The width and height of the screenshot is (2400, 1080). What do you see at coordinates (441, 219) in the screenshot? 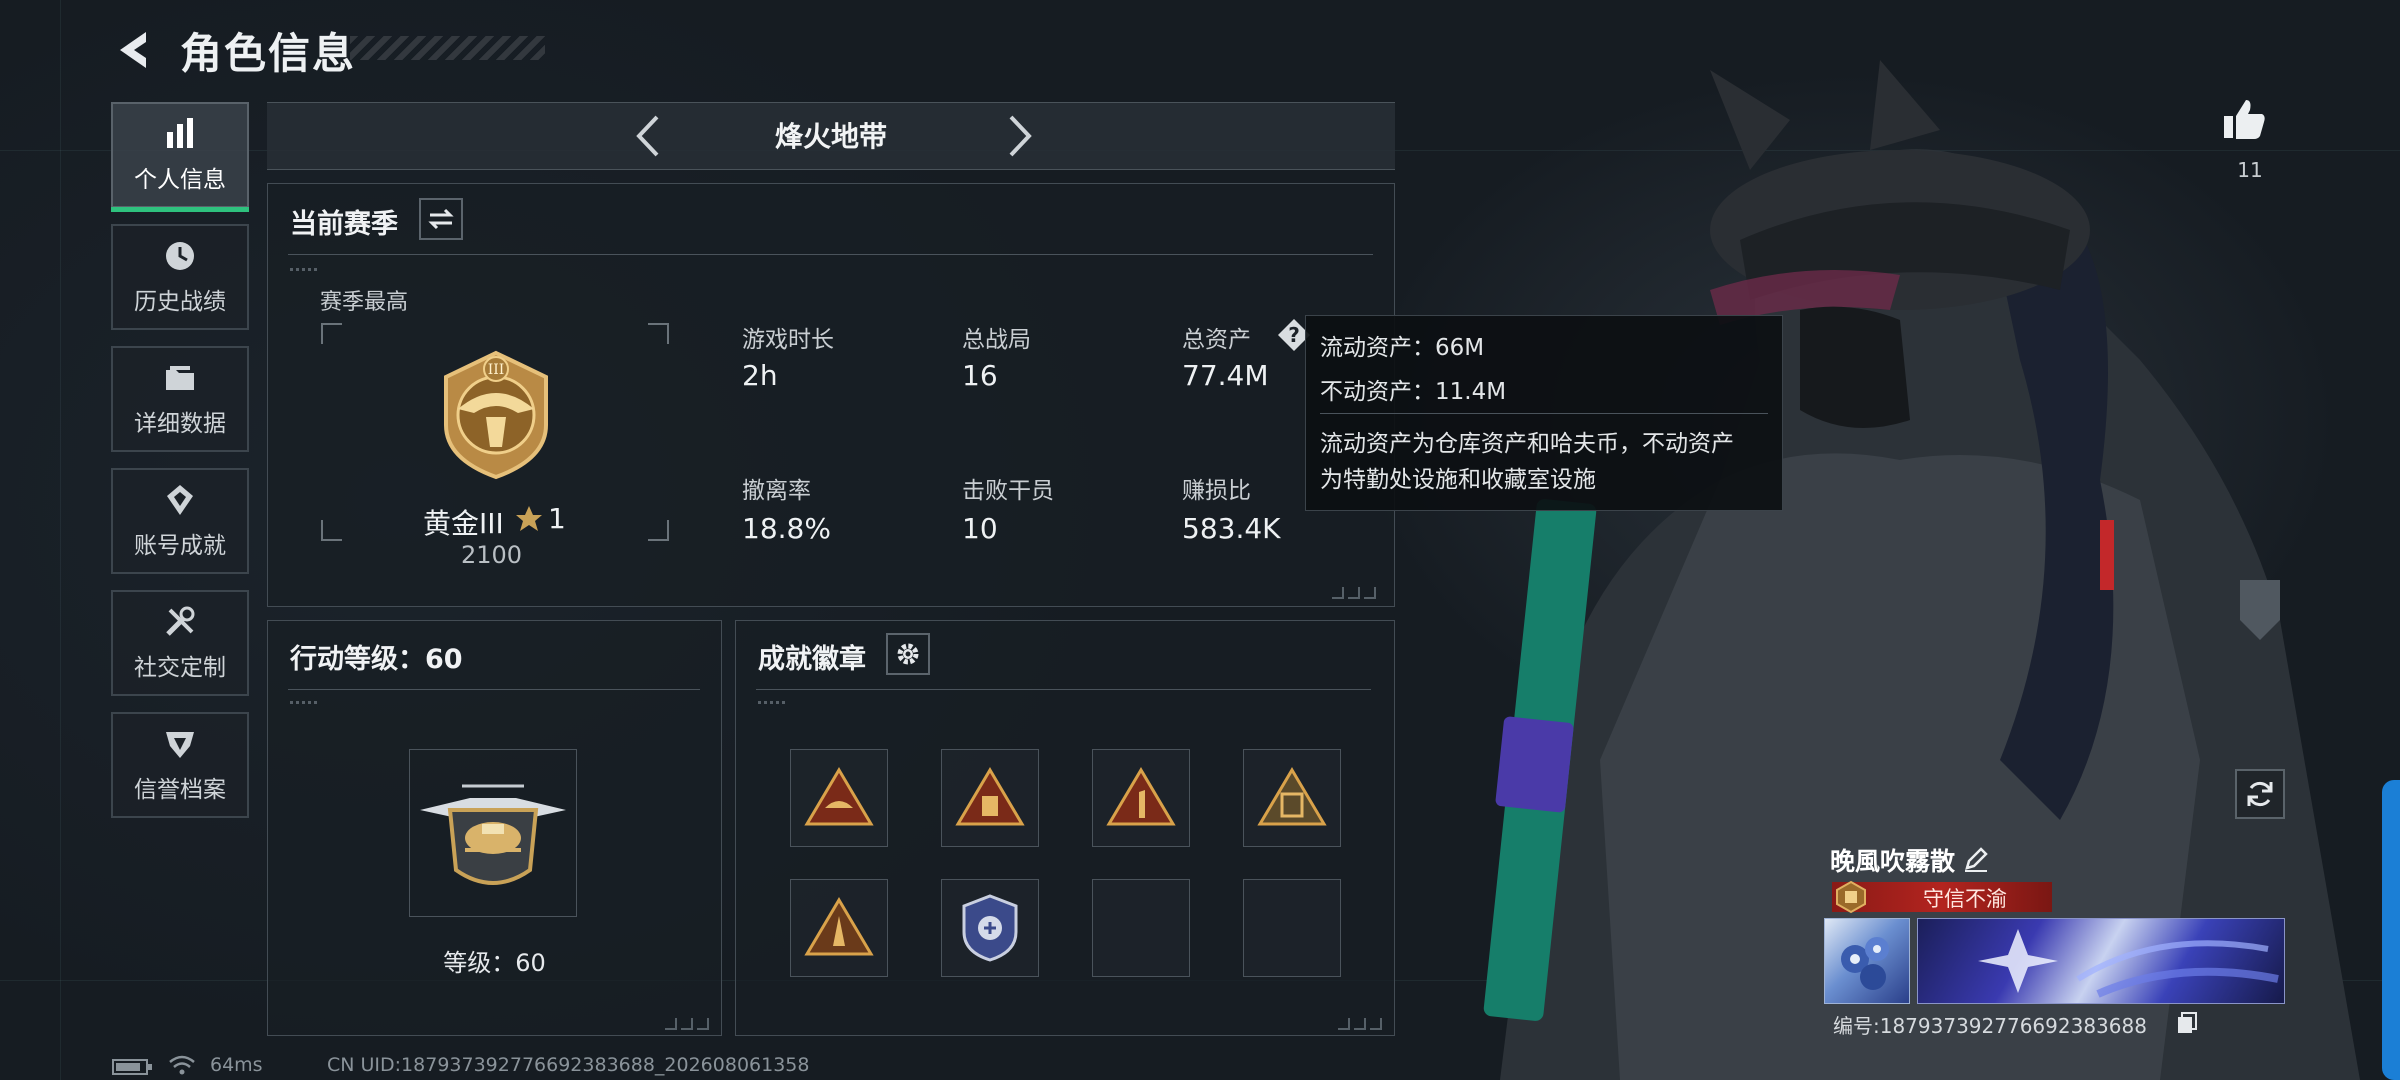
I see `season-switch-button` at bounding box center [441, 219].